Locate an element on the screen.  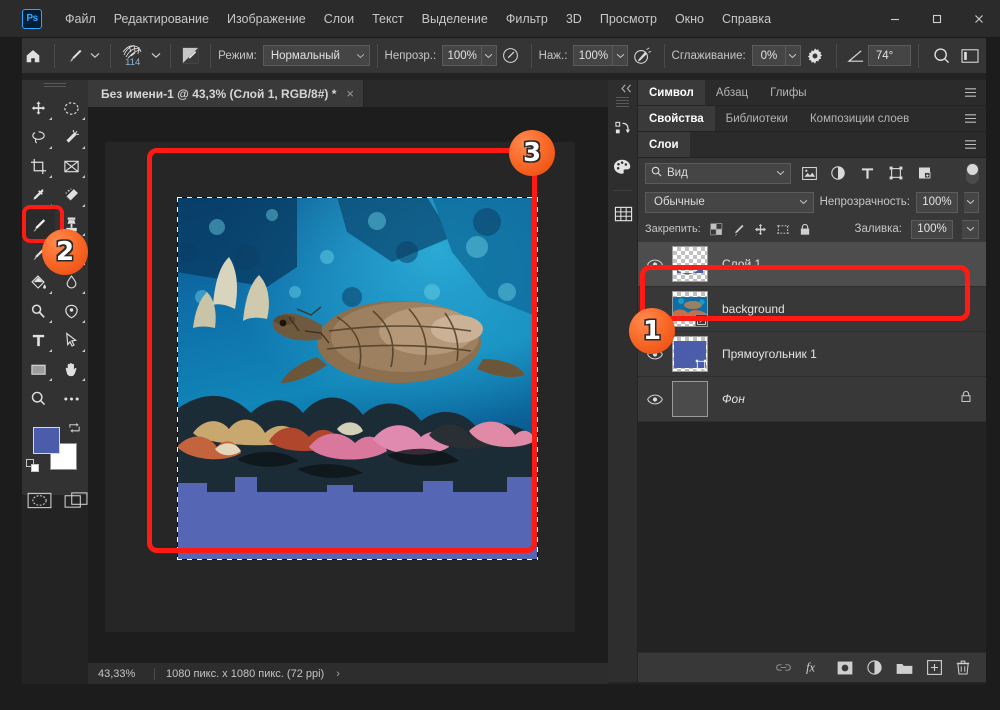
status-expand-arrow-icon: › is located at coordinates (332, 674).